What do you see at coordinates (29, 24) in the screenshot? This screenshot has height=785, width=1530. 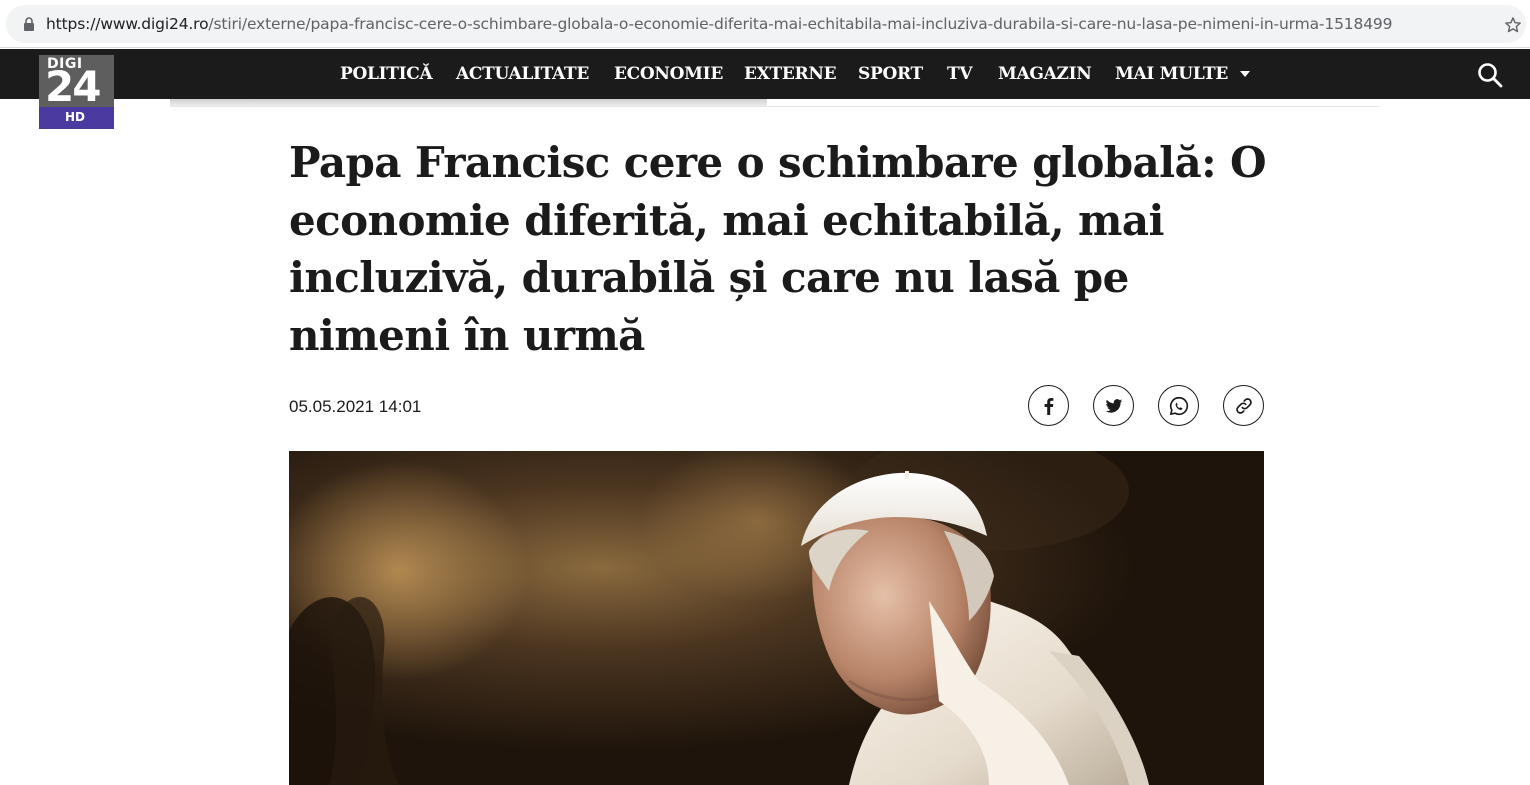 I see `lock-icon` at bounding box center [29, 24].